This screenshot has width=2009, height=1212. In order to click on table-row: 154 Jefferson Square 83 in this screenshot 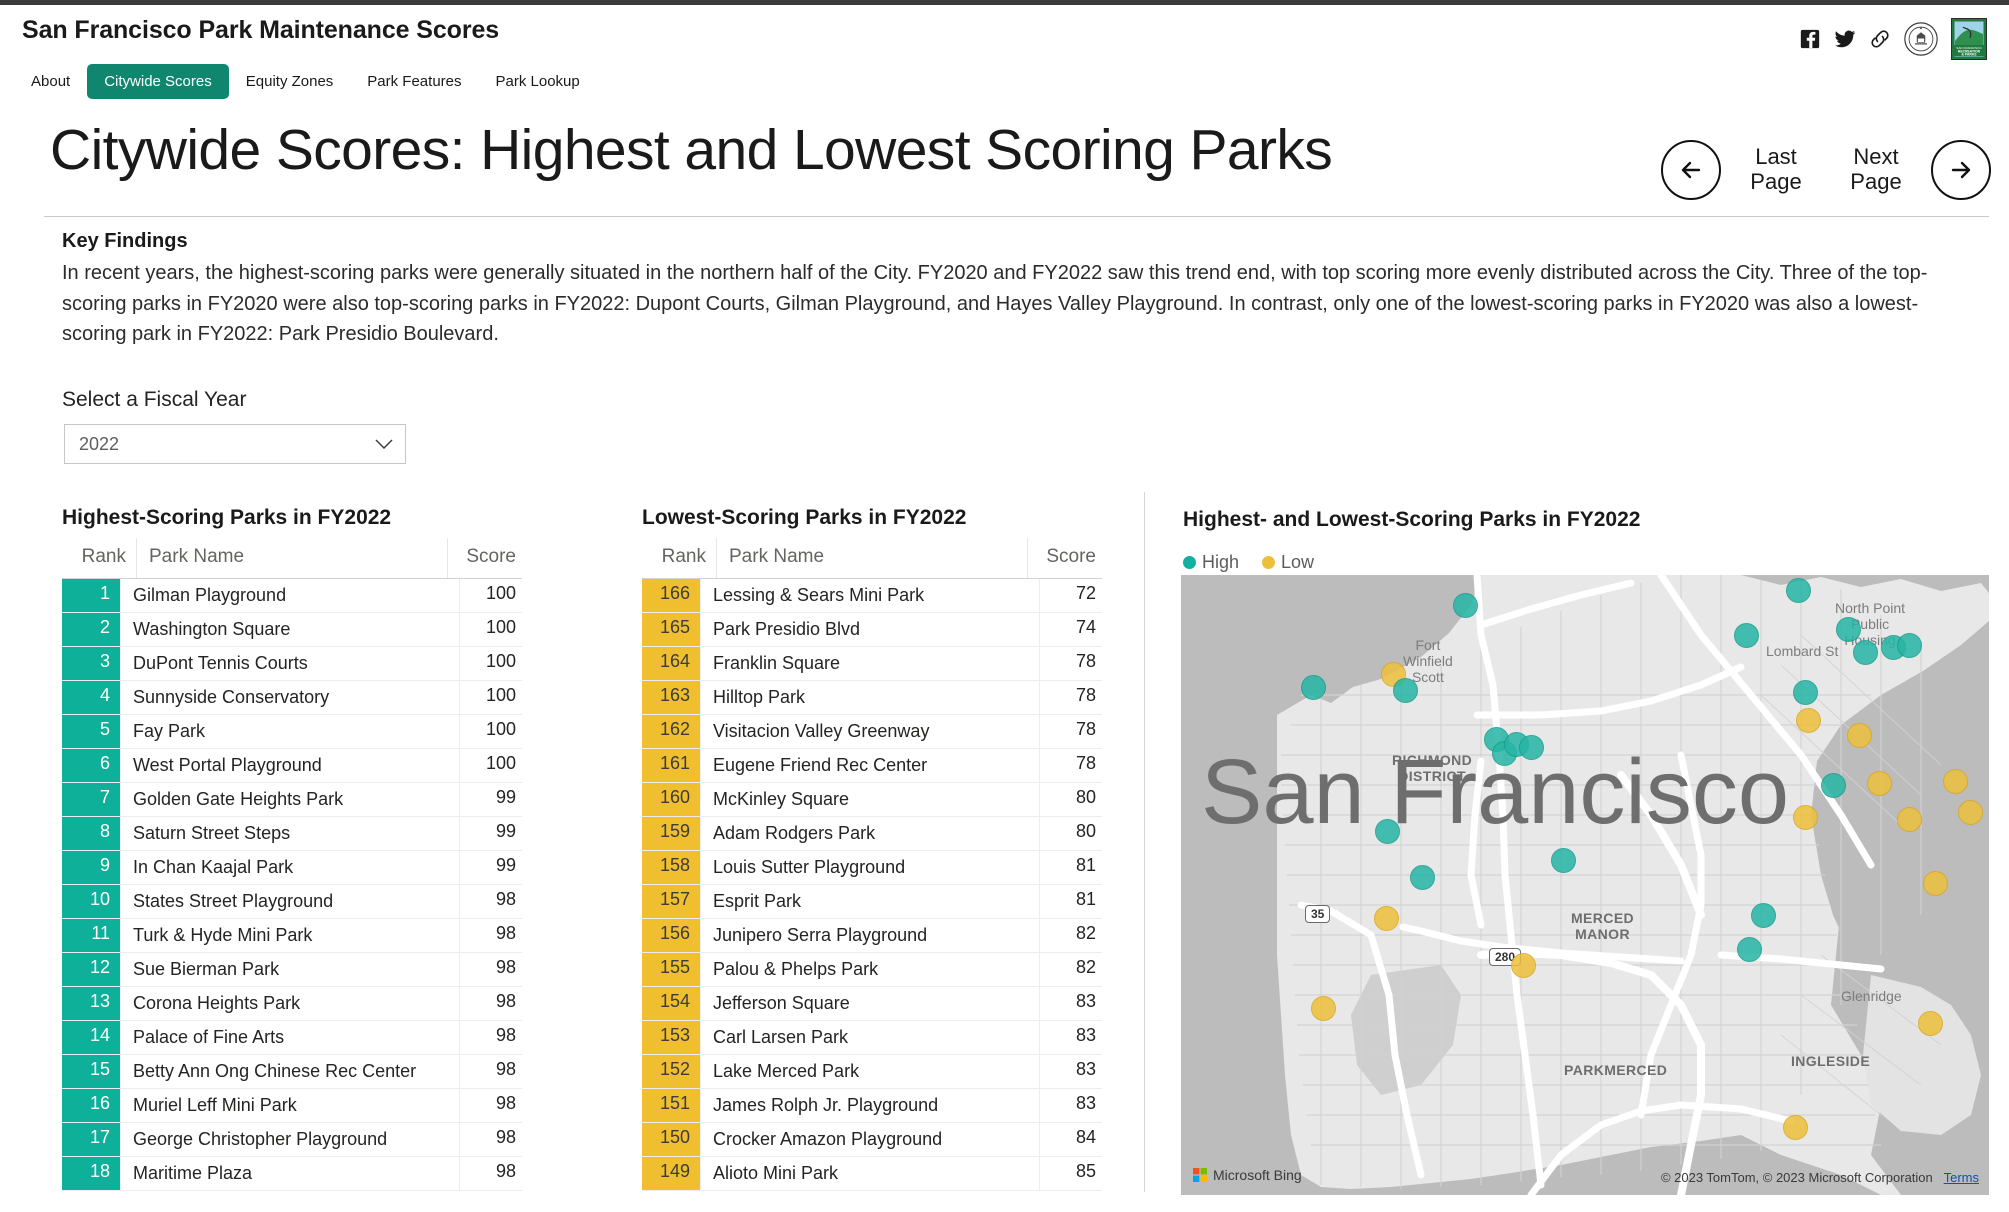, I will do `click(872, 1004)`.